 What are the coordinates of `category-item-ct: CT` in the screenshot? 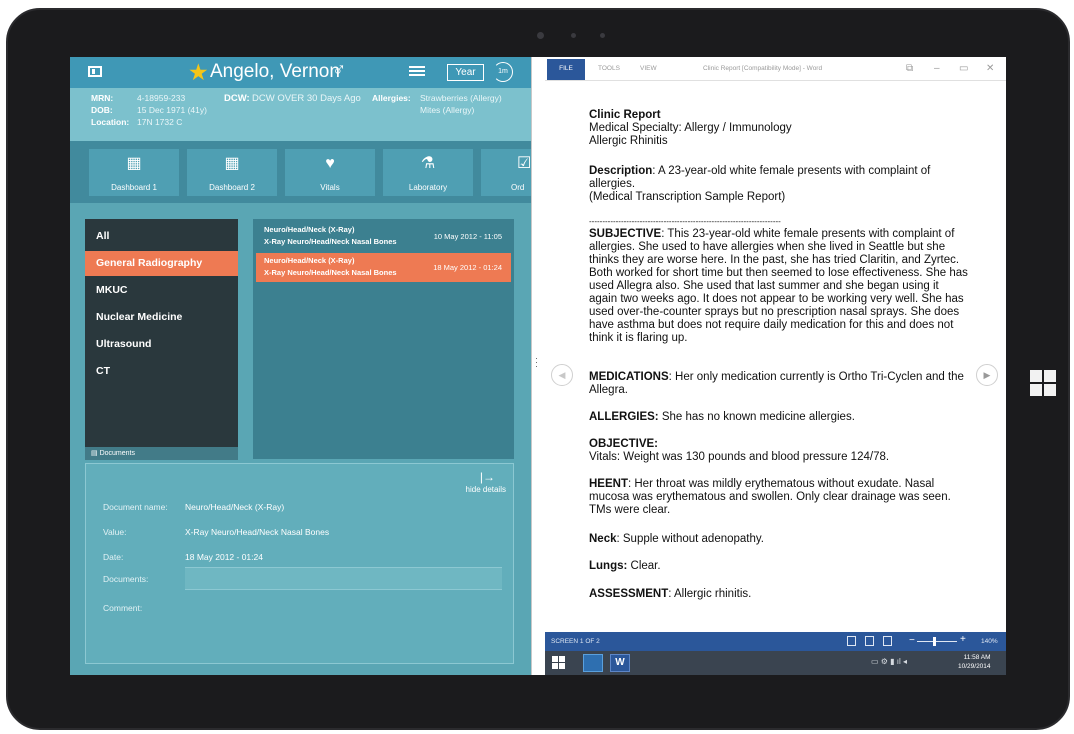 It's located at (161, 371).